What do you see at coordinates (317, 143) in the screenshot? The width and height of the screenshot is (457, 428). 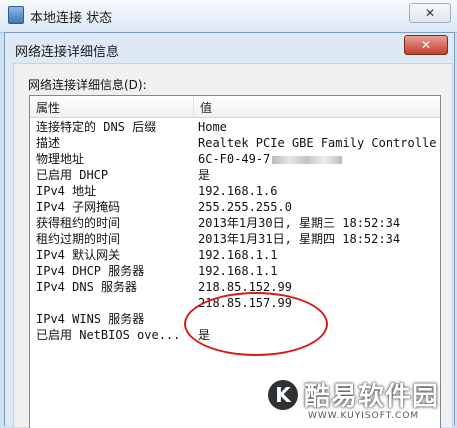 I see `row-value: Realtek PCIe GBE Family Controlle` at bounding box center [317, 143].